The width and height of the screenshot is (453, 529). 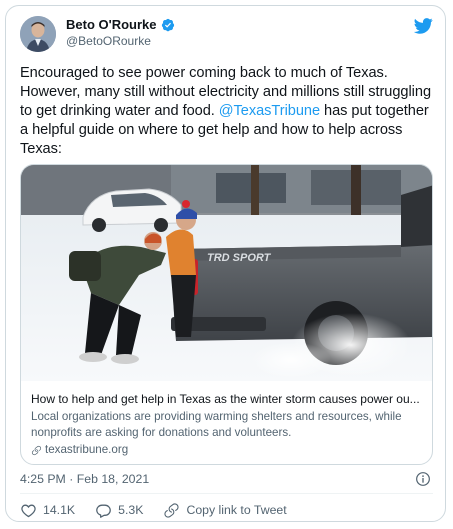 I want to click on verified-badge-icon, so click(x=167, y=24).